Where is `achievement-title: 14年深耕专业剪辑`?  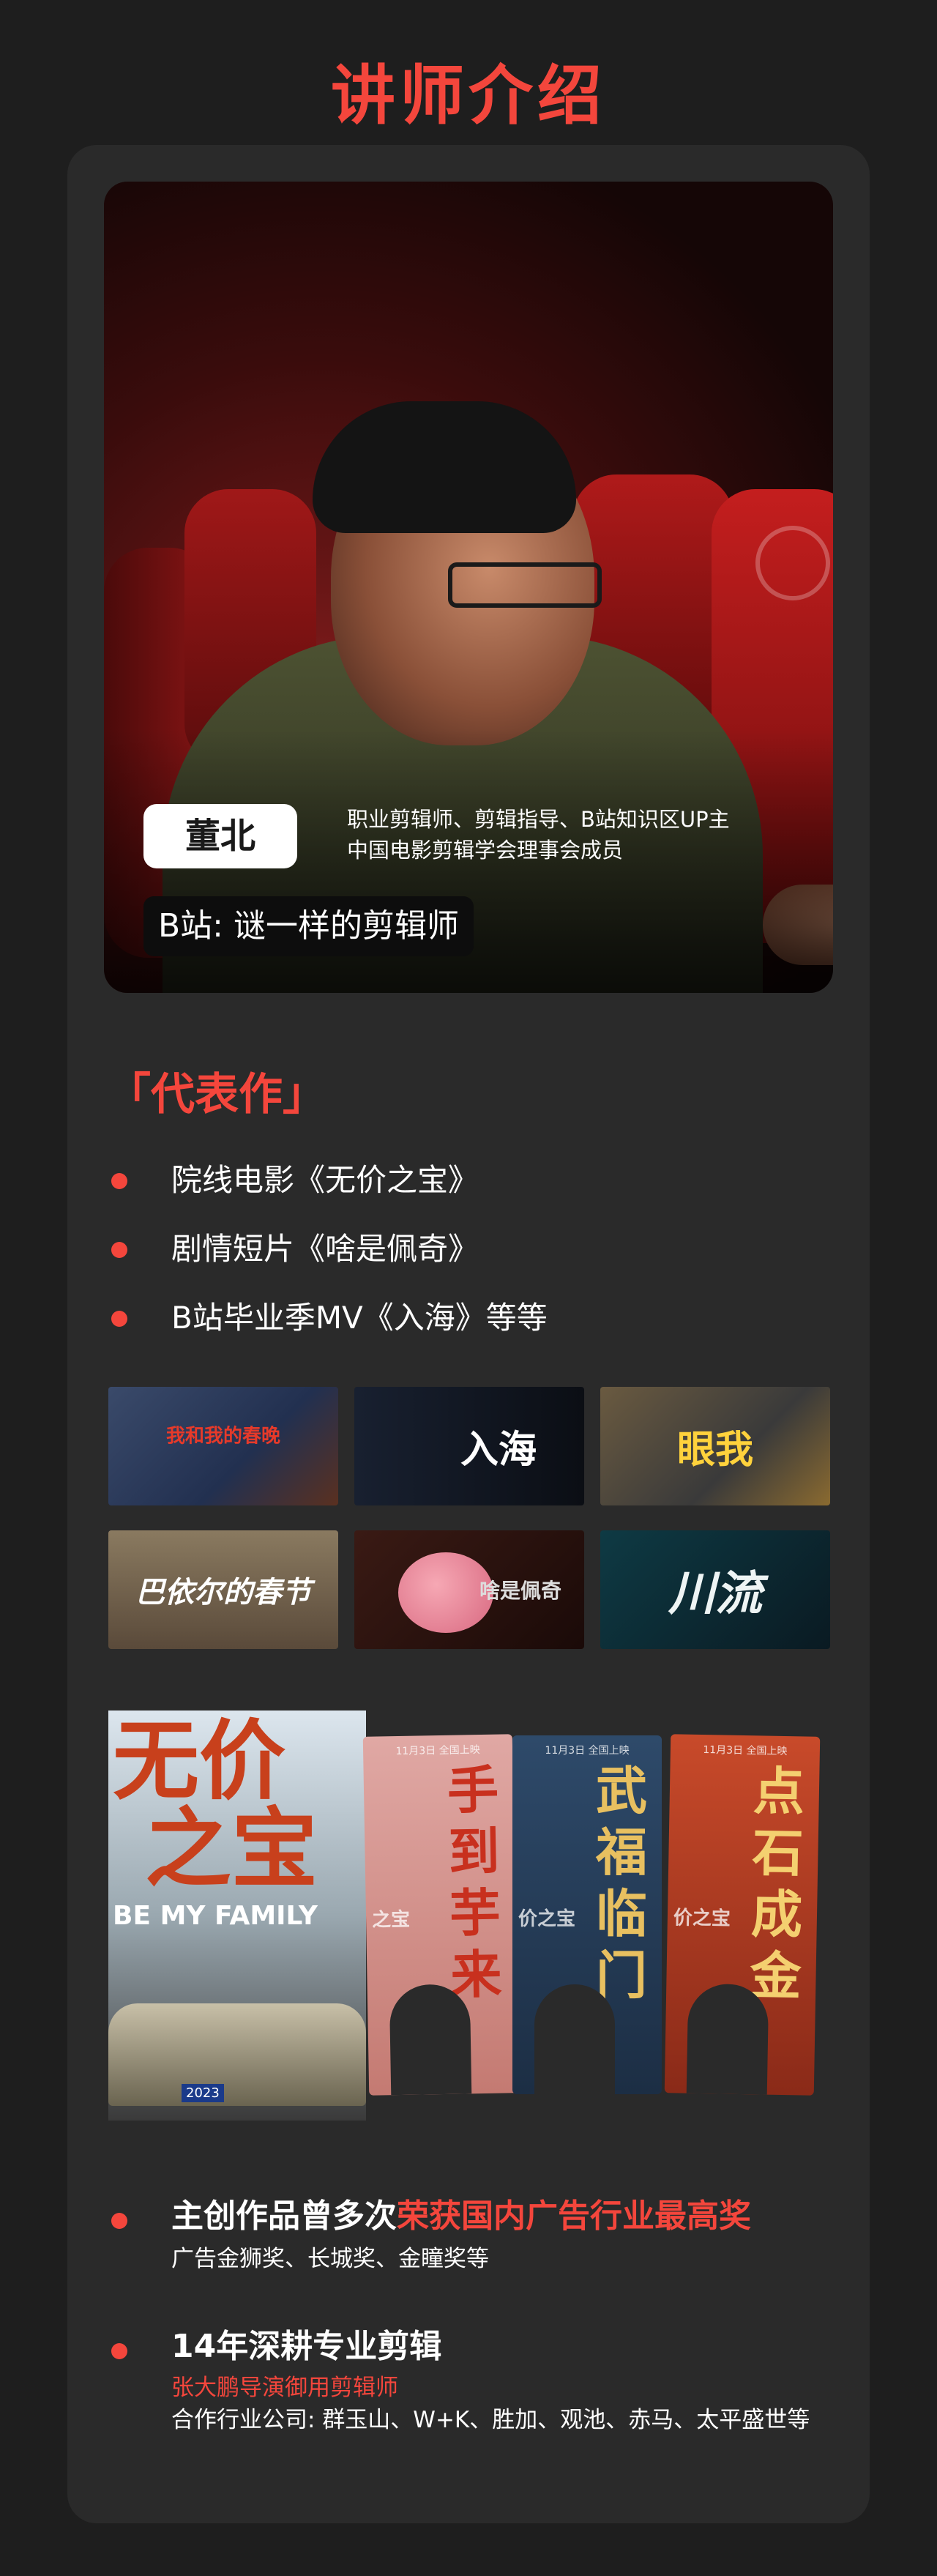
achievement-title: 14年深耕专业剪辑 is located at coordinates (306, 2346).